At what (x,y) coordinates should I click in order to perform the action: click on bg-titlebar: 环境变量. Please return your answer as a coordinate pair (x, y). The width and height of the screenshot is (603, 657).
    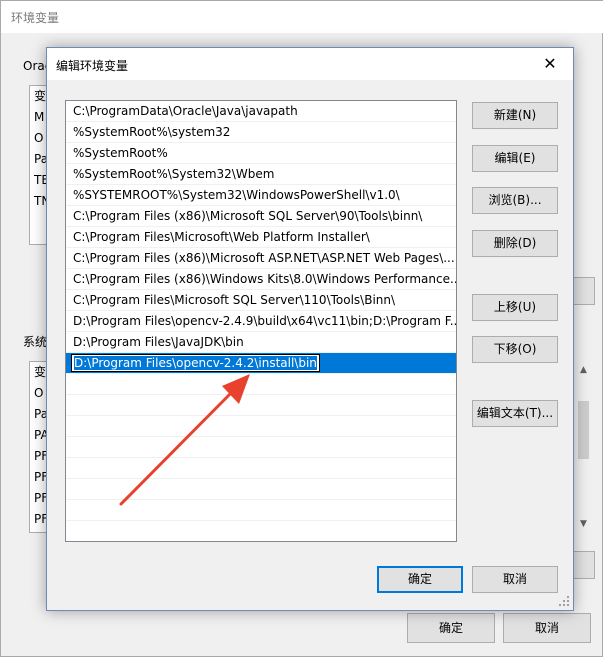
    Looking at the image, I should click on (302, 17).